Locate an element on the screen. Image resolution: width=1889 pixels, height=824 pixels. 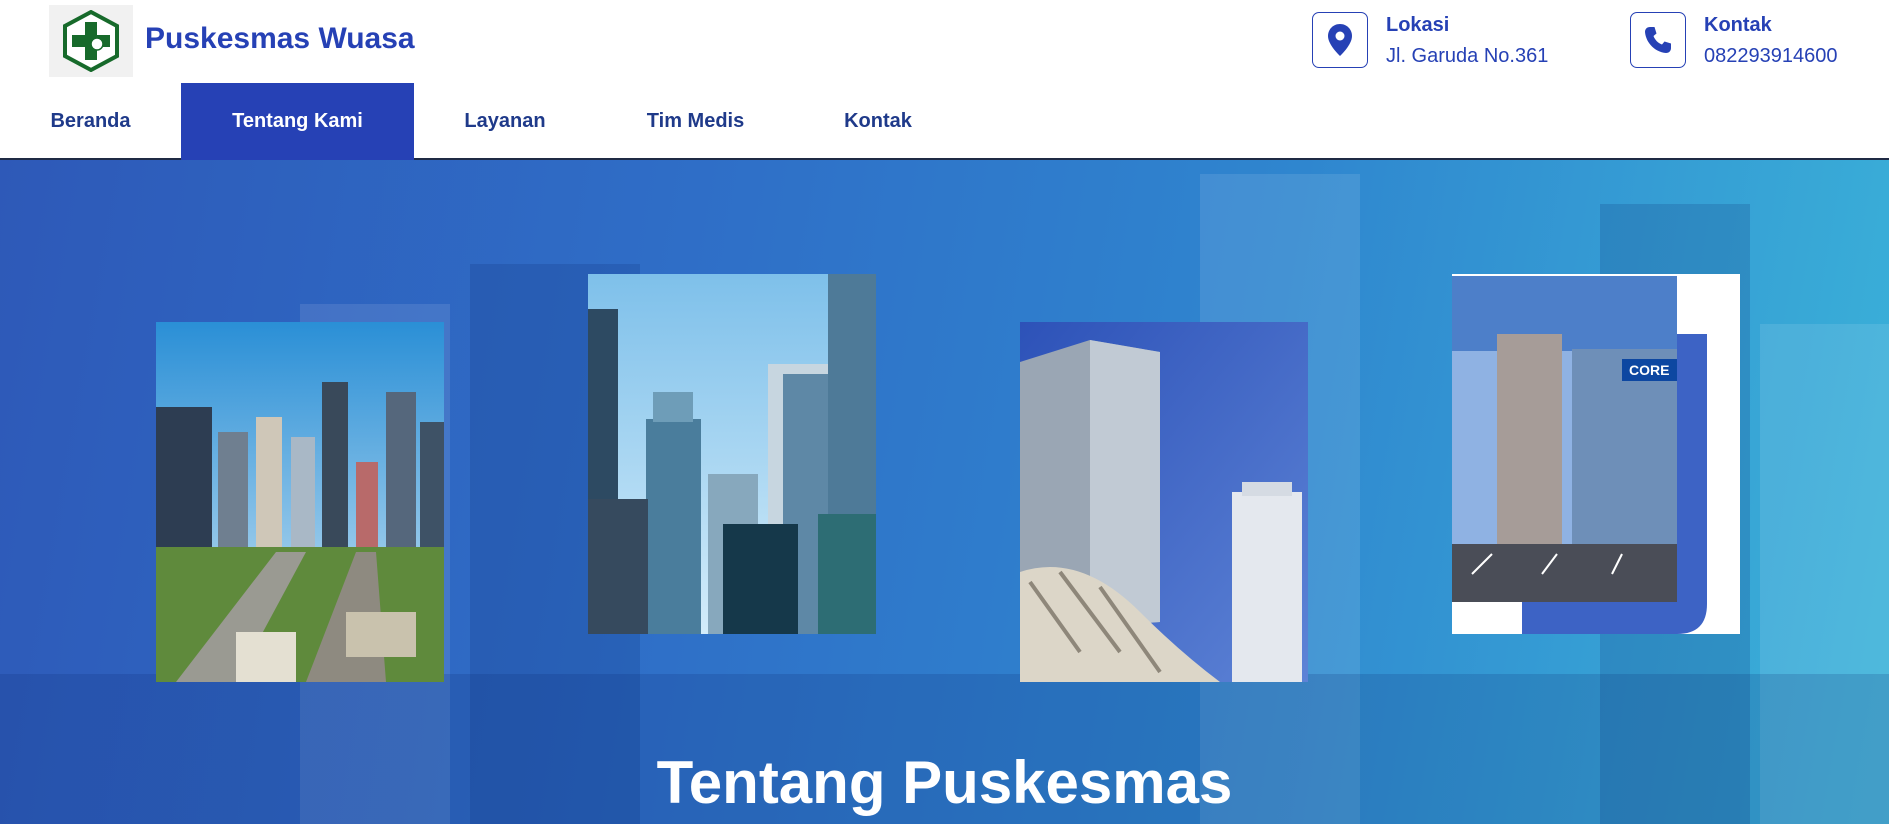
nav-item-kontak: Kontak is located at coordinates (878, 121).